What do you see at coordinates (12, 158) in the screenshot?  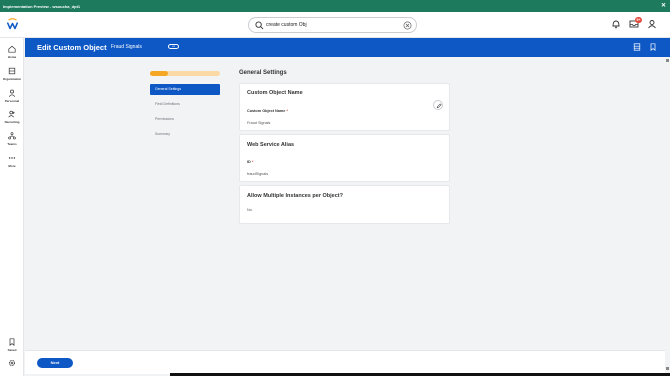 I see `more-dots-icon` at bounding box center [12, 158].